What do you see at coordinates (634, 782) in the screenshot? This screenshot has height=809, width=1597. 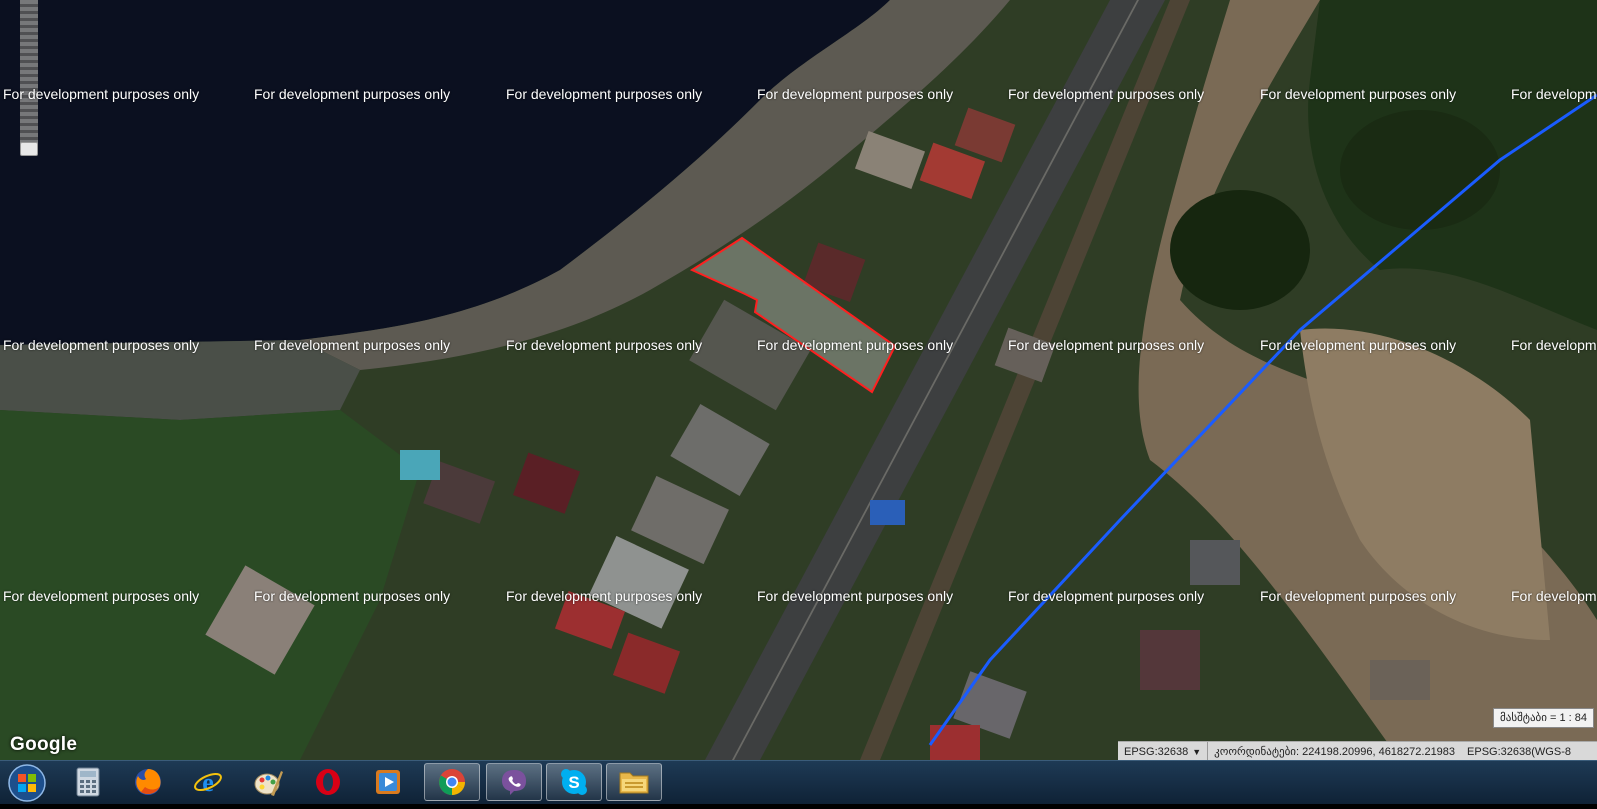 I see `file-explorer-icon` at bounding box center [634, 782].